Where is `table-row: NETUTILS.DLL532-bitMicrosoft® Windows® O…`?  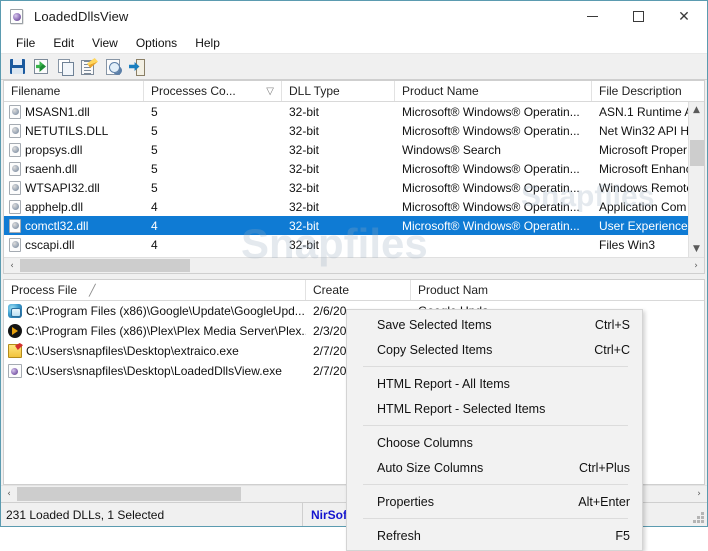 table-row: NETUTILS.DLL532-bitMicrosoft® Windows® O… is located at coordinates (354, 130).